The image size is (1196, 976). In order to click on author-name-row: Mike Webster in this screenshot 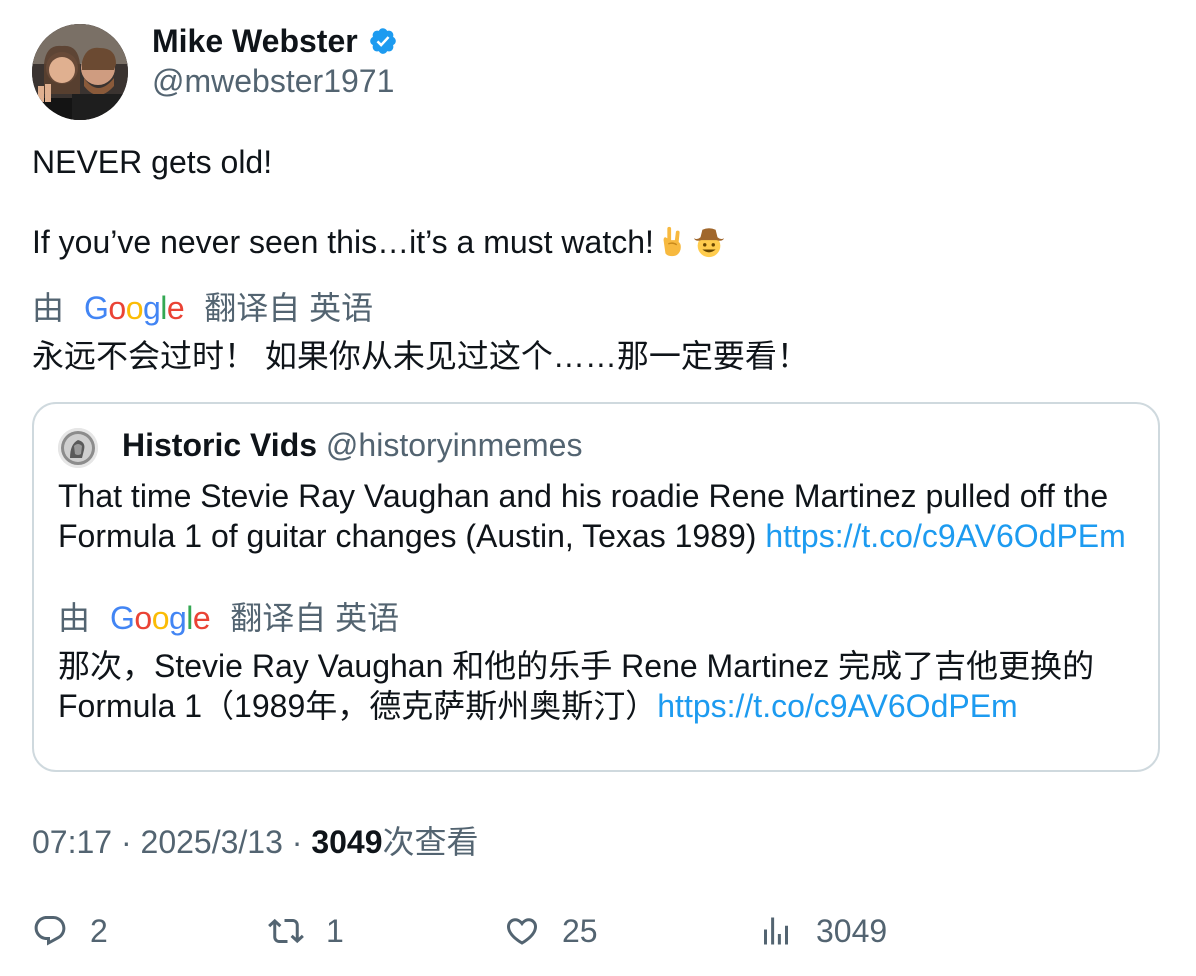, I will do `click(275, 41)`.